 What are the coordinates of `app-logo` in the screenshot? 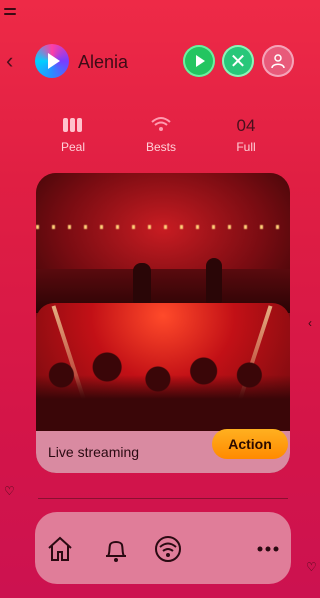 It's located at (52, 61).